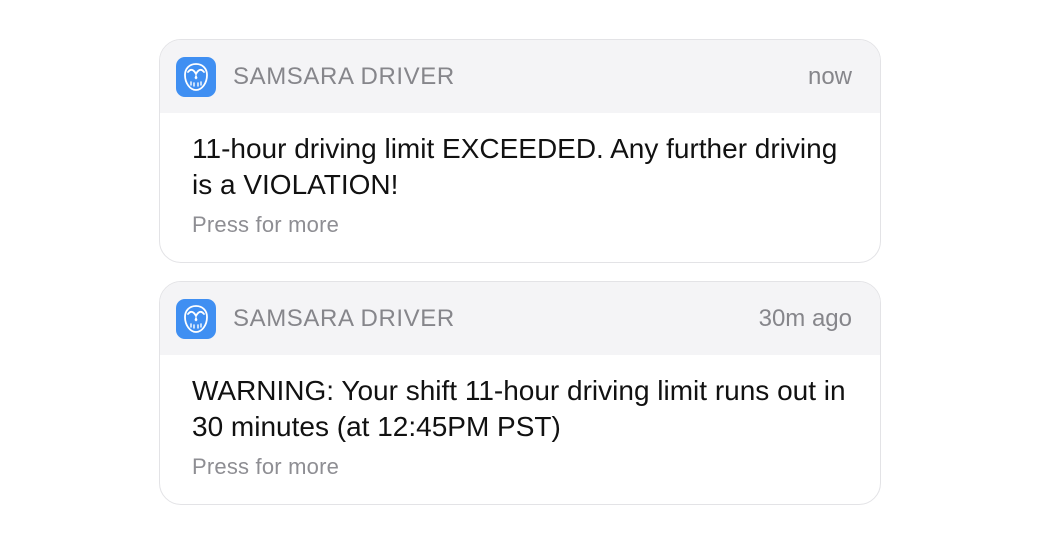  Describe the element at coordinates (520, 76) in the screenshot. I see `notification-header: SAMSARA DRIVER now` at that location.